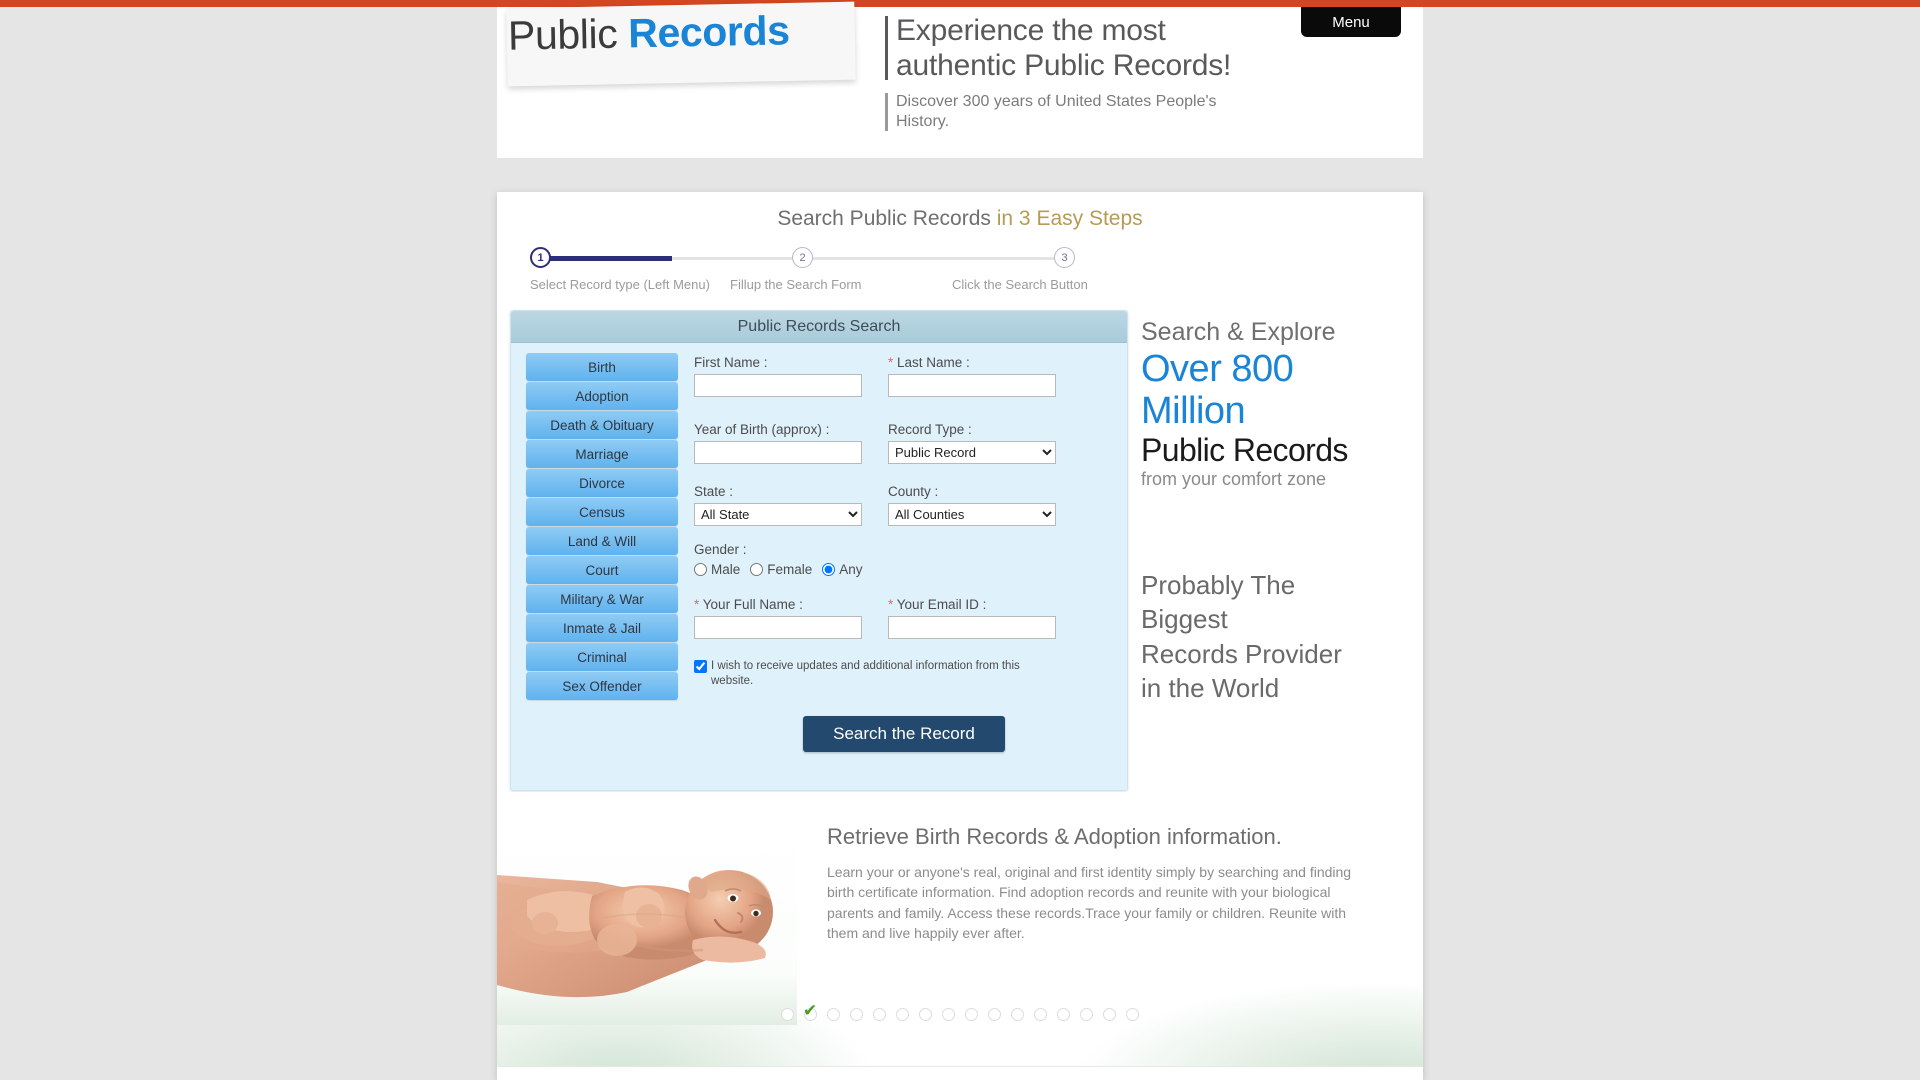  I want to click on gender-label-male: Male, so click(726, 569).